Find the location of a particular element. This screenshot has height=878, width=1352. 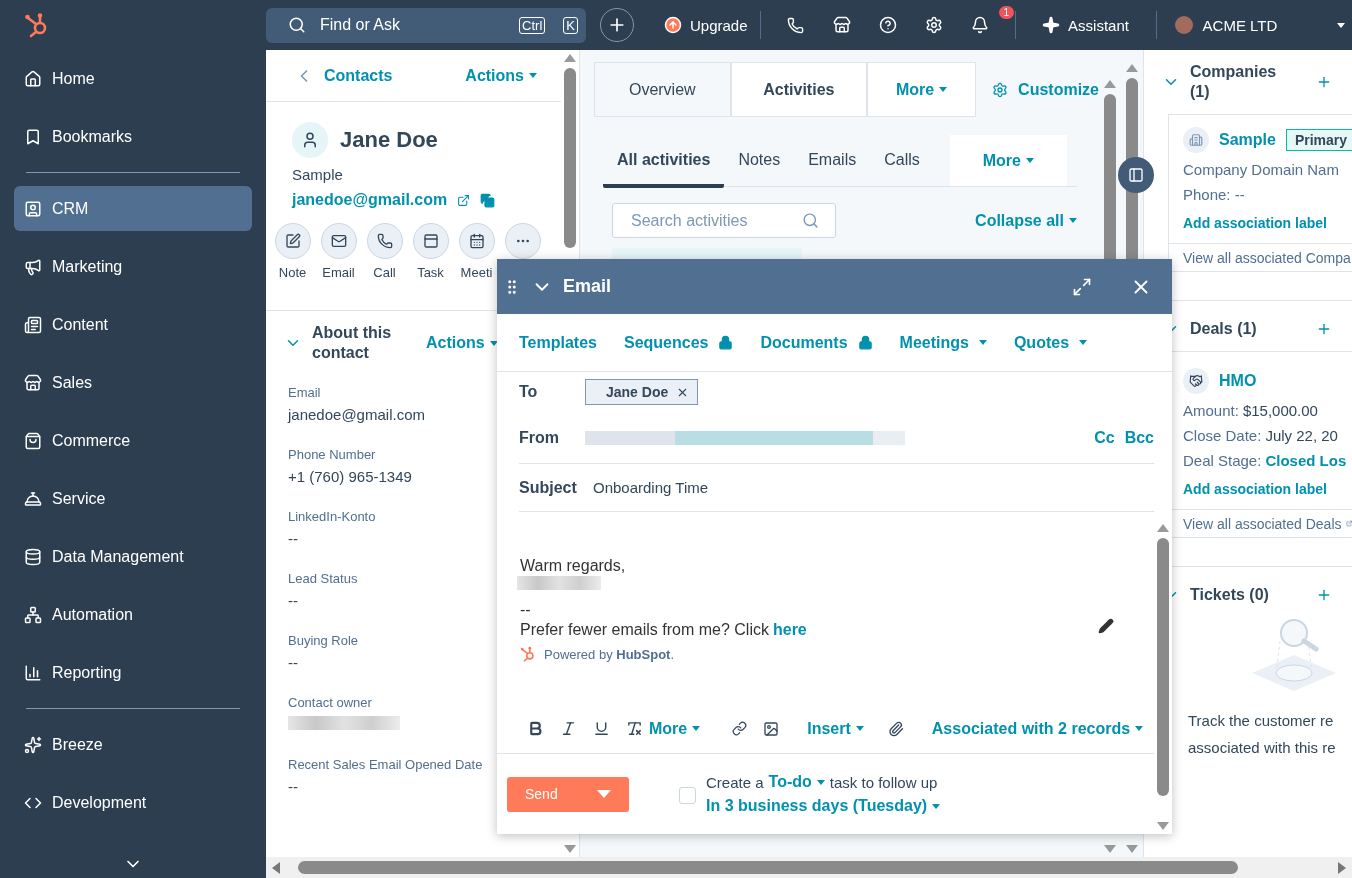

network-icon is located at coordinates (33, 614).